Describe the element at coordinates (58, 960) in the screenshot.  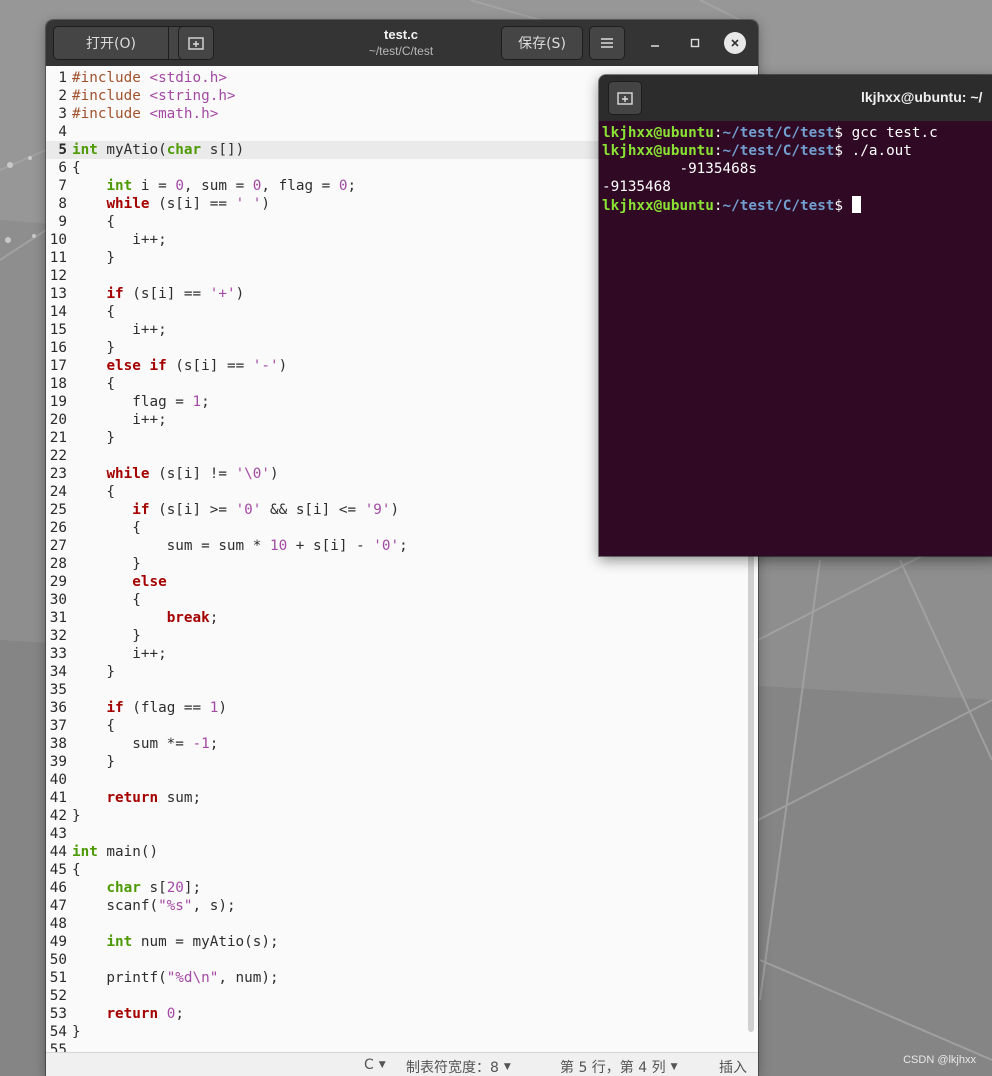
I see `line-number: 50` at that location.